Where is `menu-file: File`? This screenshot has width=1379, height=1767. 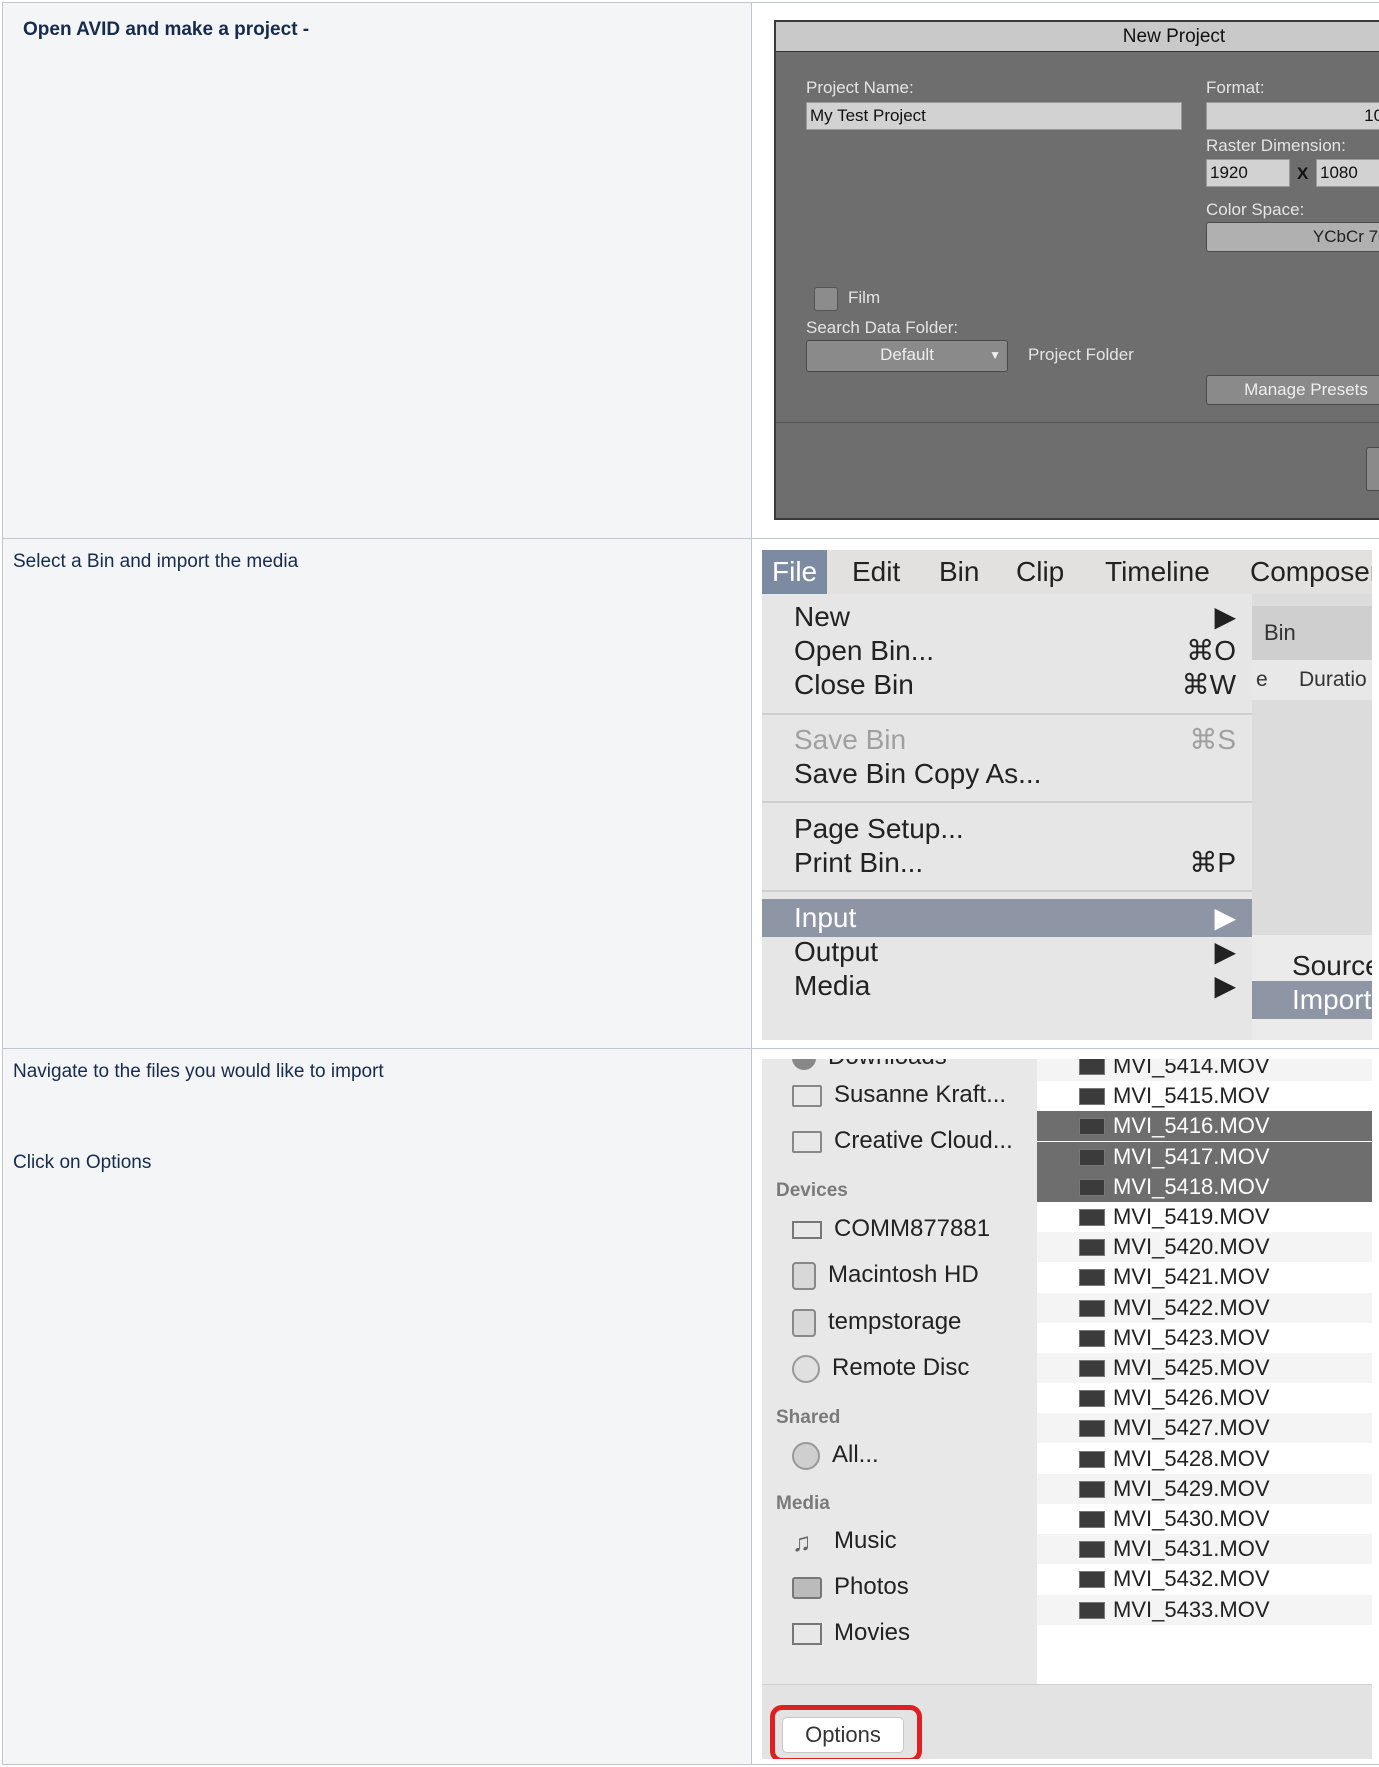
menu-file: File is located at coordinates (795, 572).